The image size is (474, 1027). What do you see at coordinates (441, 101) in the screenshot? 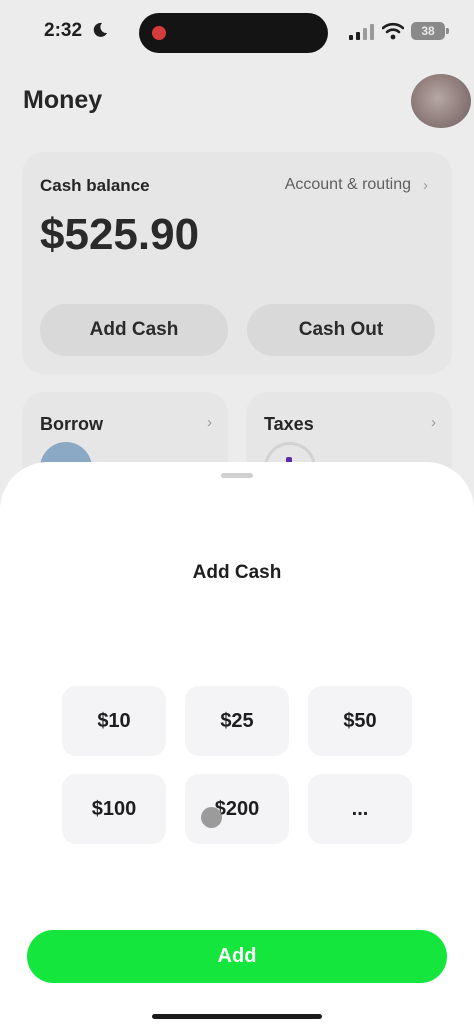
I see `avatar` at bounding box center [441, 101].